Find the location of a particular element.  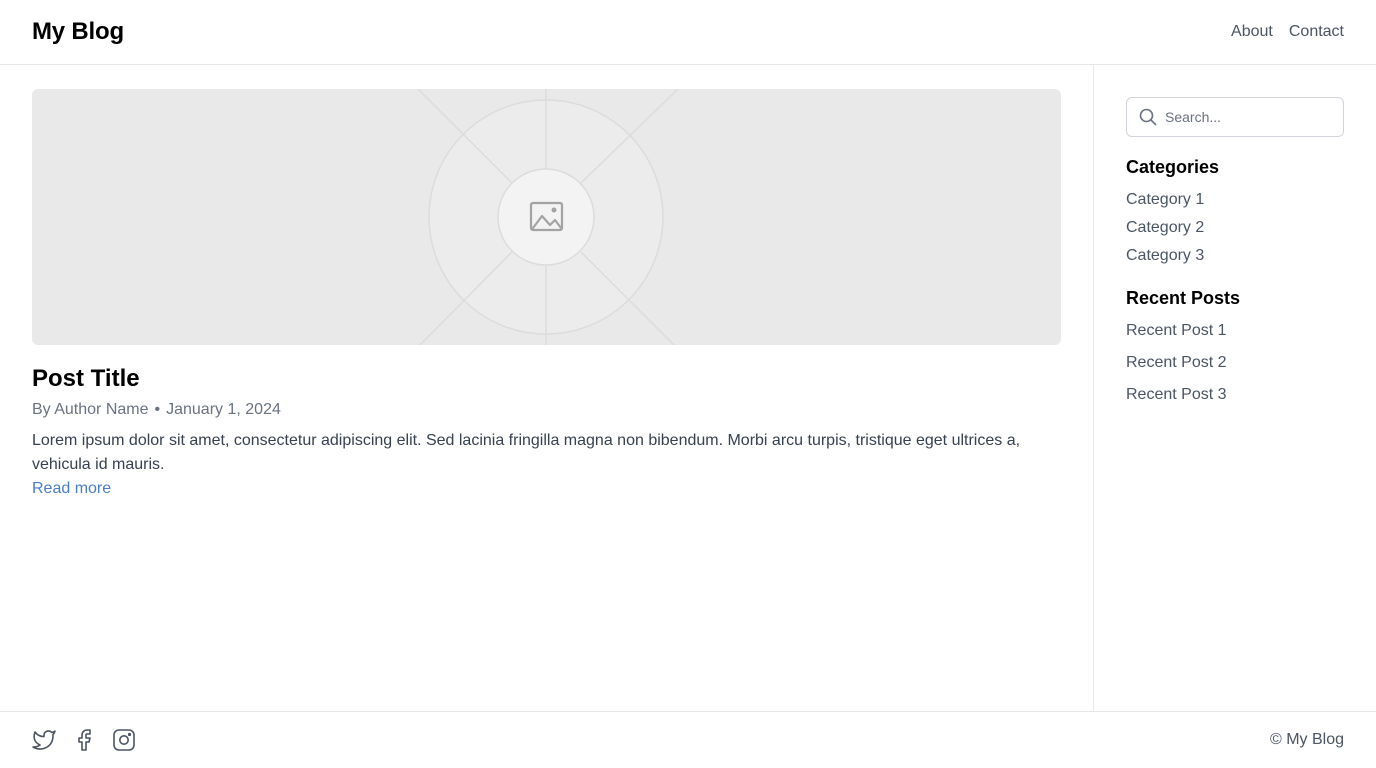

main-nav: About Contact is located at coordinates (1287, 32).